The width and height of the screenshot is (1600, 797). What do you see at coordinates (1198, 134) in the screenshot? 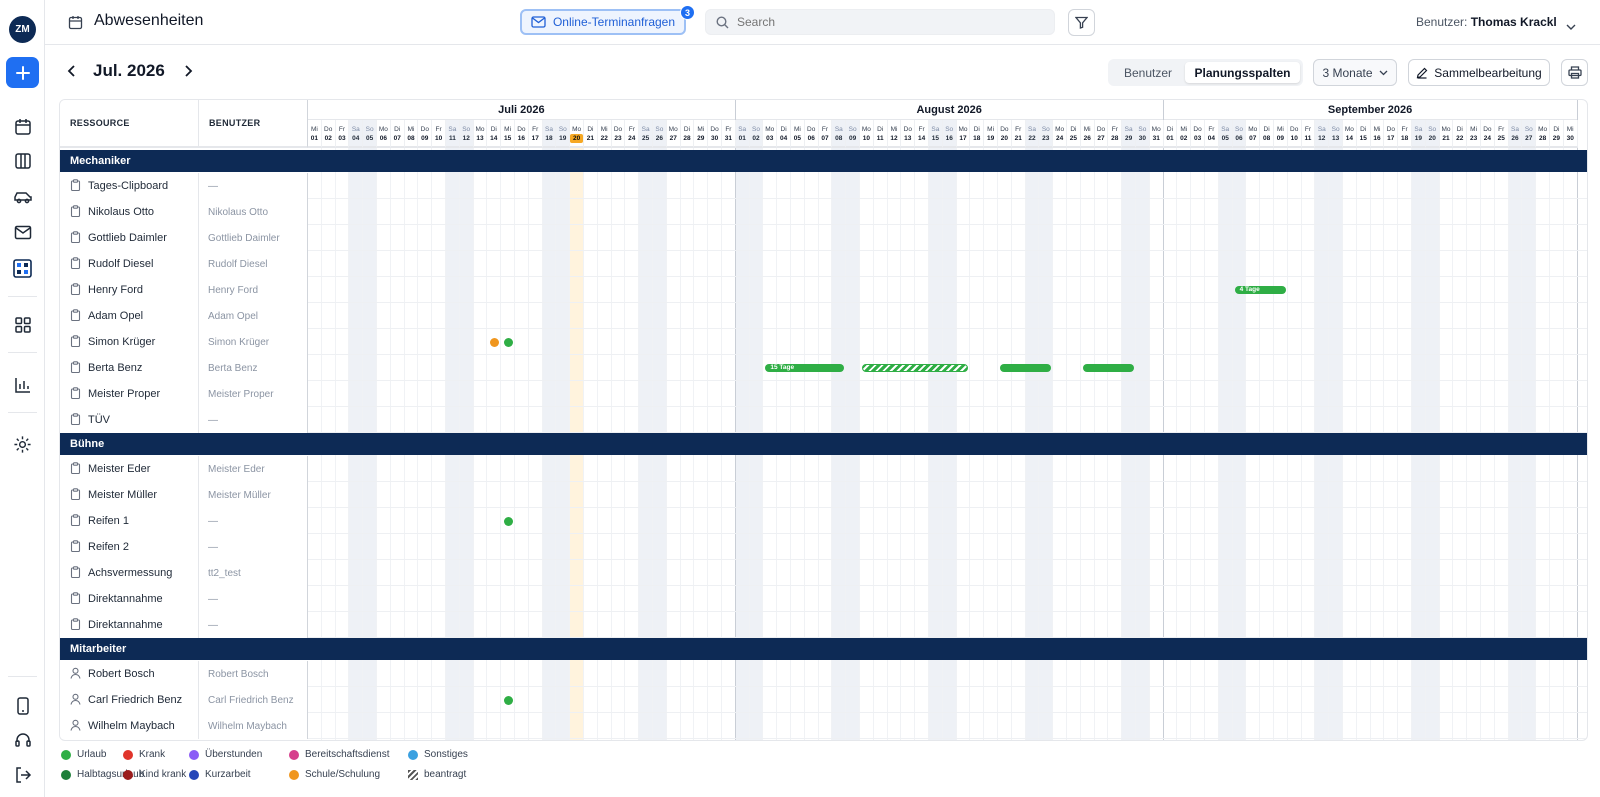
I see `day-header: Do 03` at bounding box center [1198, 134].